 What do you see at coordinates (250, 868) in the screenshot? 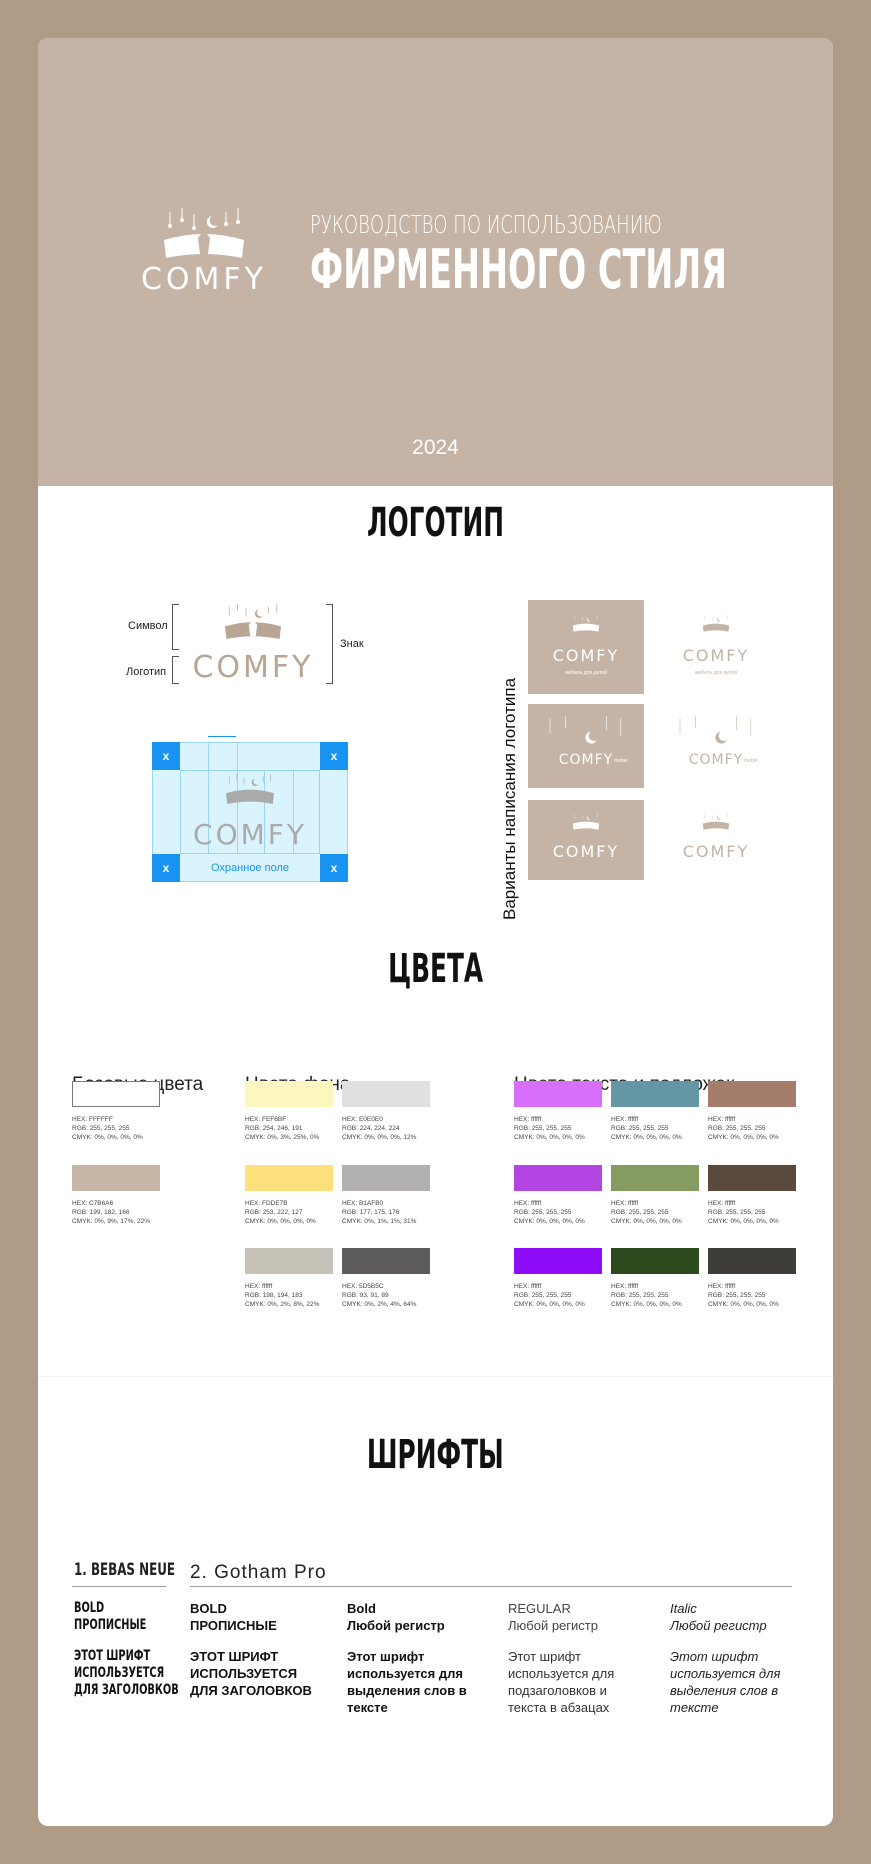
I see `protect-label: Охранное поле` at bounding box center [250, 868].